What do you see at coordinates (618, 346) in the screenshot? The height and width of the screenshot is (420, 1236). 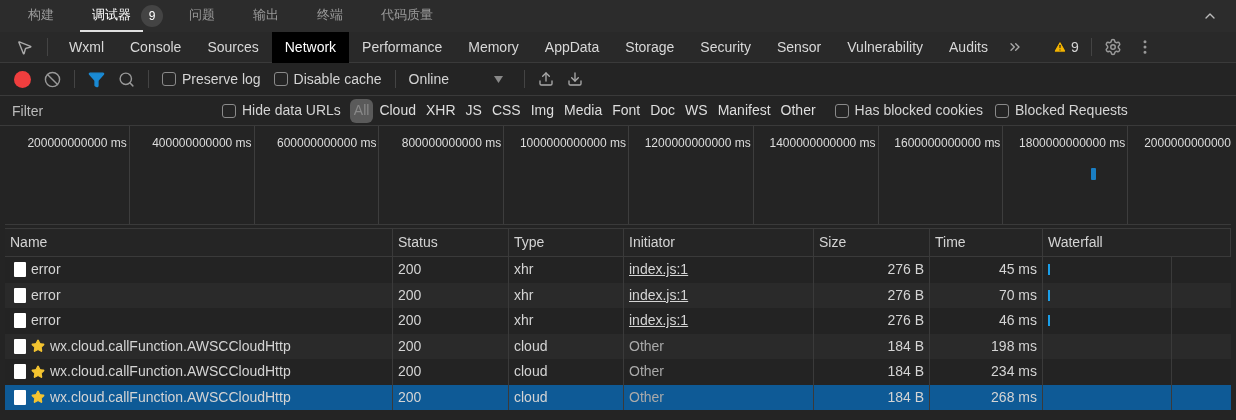 I see `request-row: wx.cloud.callFunction.AWSCCloudHttp 200 cloud Other 184 B 198 ms` at bounding box center [618, 346].